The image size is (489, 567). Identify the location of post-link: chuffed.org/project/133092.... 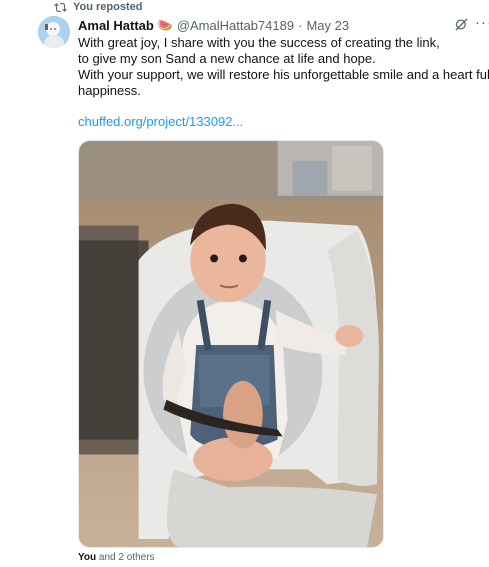
(160, 121).